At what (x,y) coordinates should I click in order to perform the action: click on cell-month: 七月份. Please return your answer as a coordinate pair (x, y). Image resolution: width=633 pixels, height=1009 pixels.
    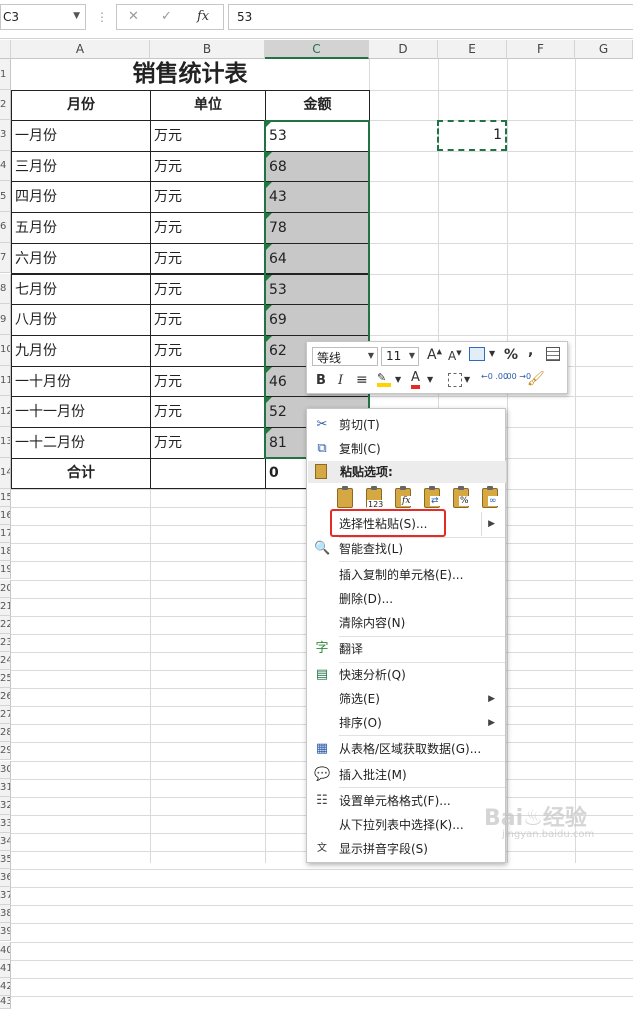
    Looking at the image, I should click on (81, 289).